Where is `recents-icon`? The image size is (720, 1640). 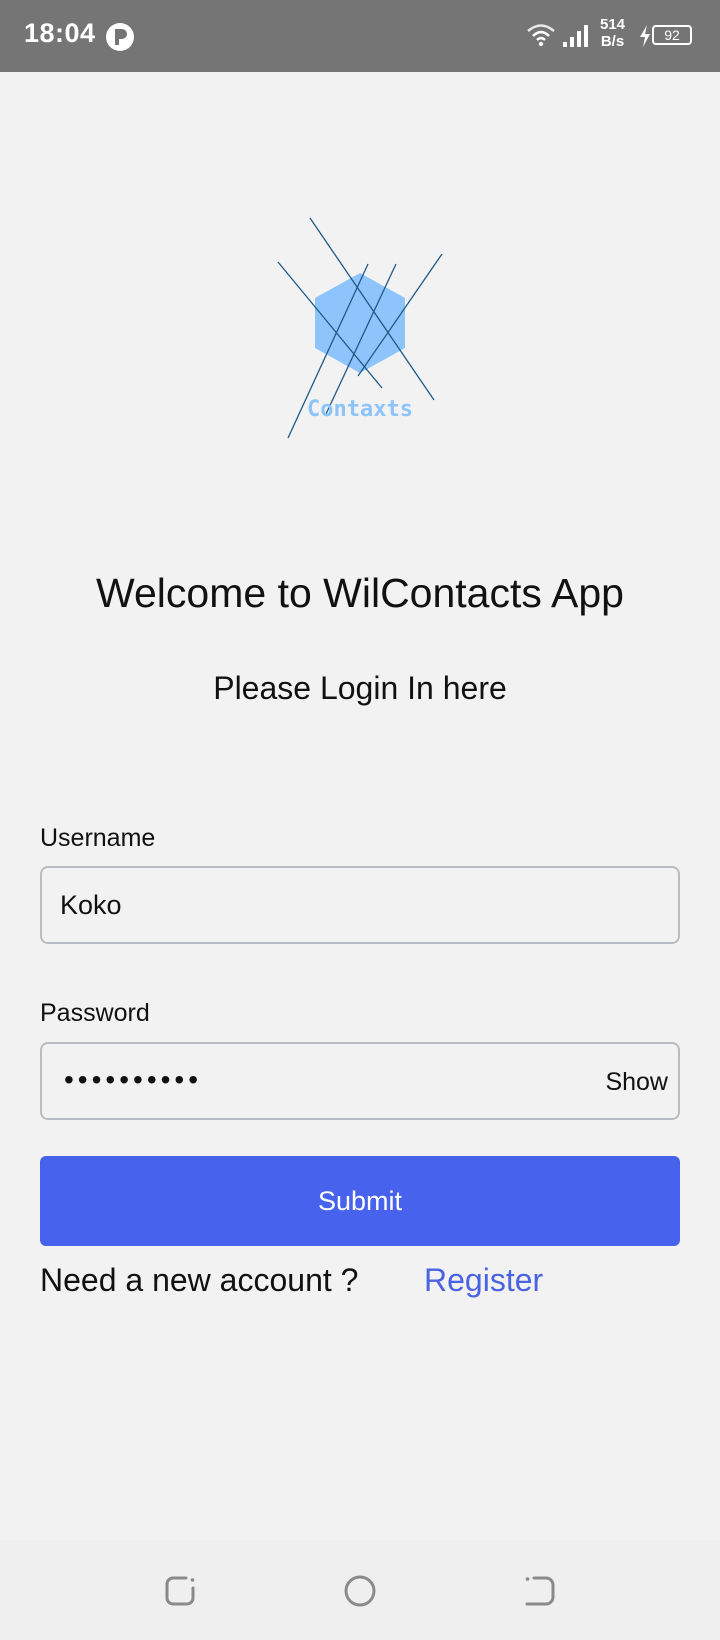
recents-icon is located at coordinates (181, 1591).